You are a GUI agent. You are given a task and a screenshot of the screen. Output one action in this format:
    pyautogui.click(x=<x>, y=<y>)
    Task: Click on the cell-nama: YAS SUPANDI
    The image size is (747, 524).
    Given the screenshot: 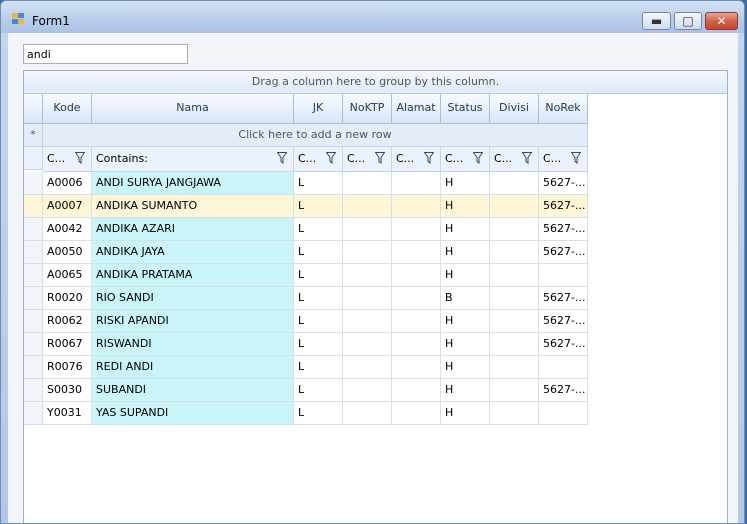 What is the action you would take?
    pyautogui.click(x=193, y=413)
    